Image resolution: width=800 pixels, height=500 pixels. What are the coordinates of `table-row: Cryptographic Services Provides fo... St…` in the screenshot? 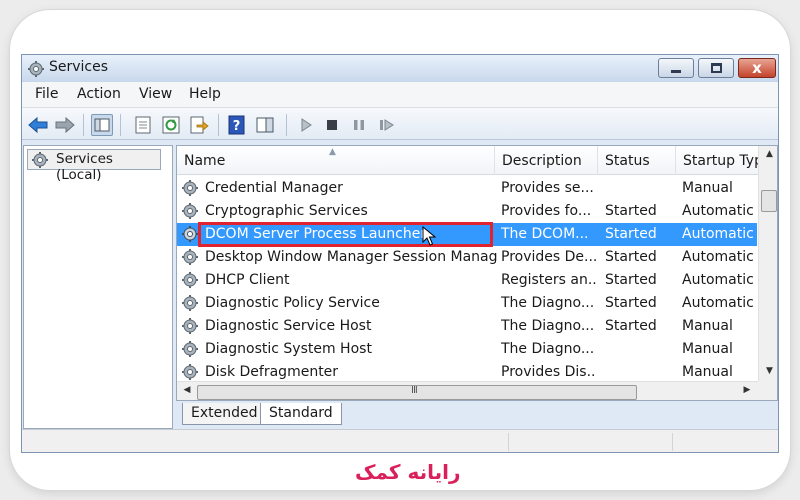 It's located at (467, 211).